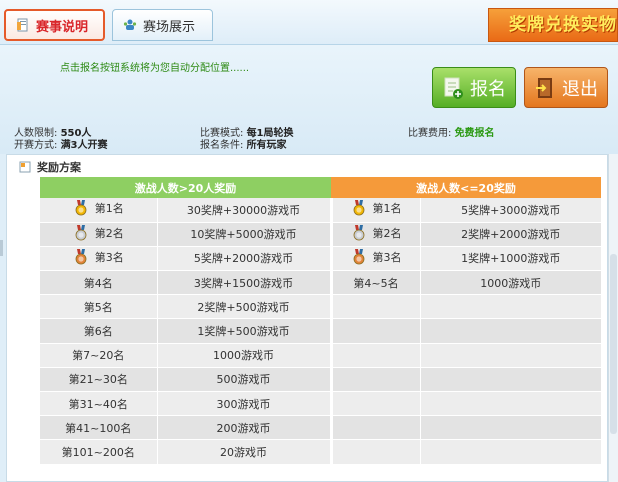  I want to click on prize-cell-small-text: 1奖牌+1000游戏币, so click(511, 259).